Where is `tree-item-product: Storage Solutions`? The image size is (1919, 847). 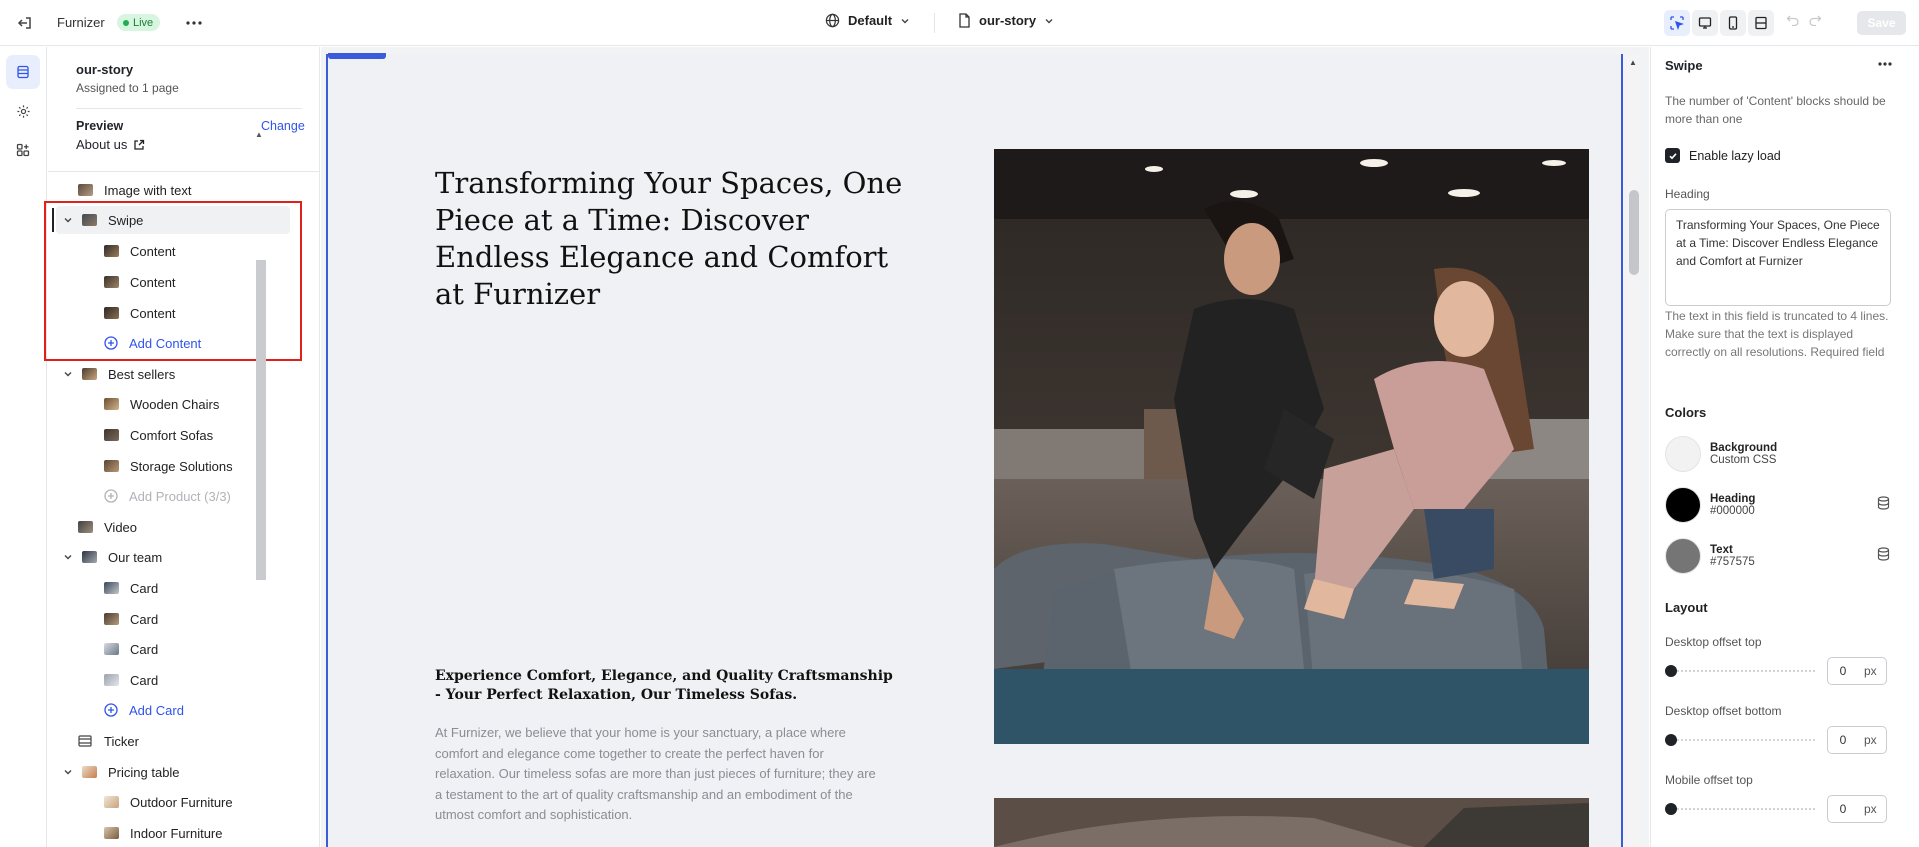
tree-item-product: Storage Solutions is located at coordinates (168, 466).